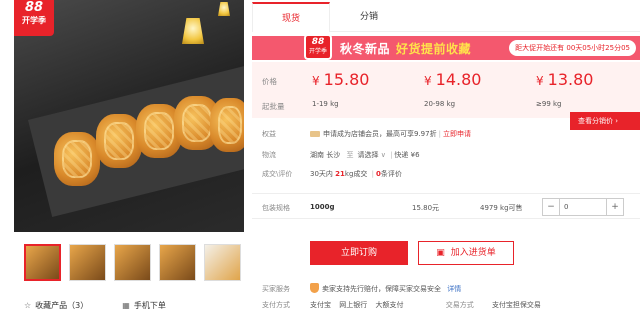 The height and width of the screenshot is (322, 640). Describe the element at coordinates (340, 174) in the screenshot. I see `deals-count: 21` at that location.